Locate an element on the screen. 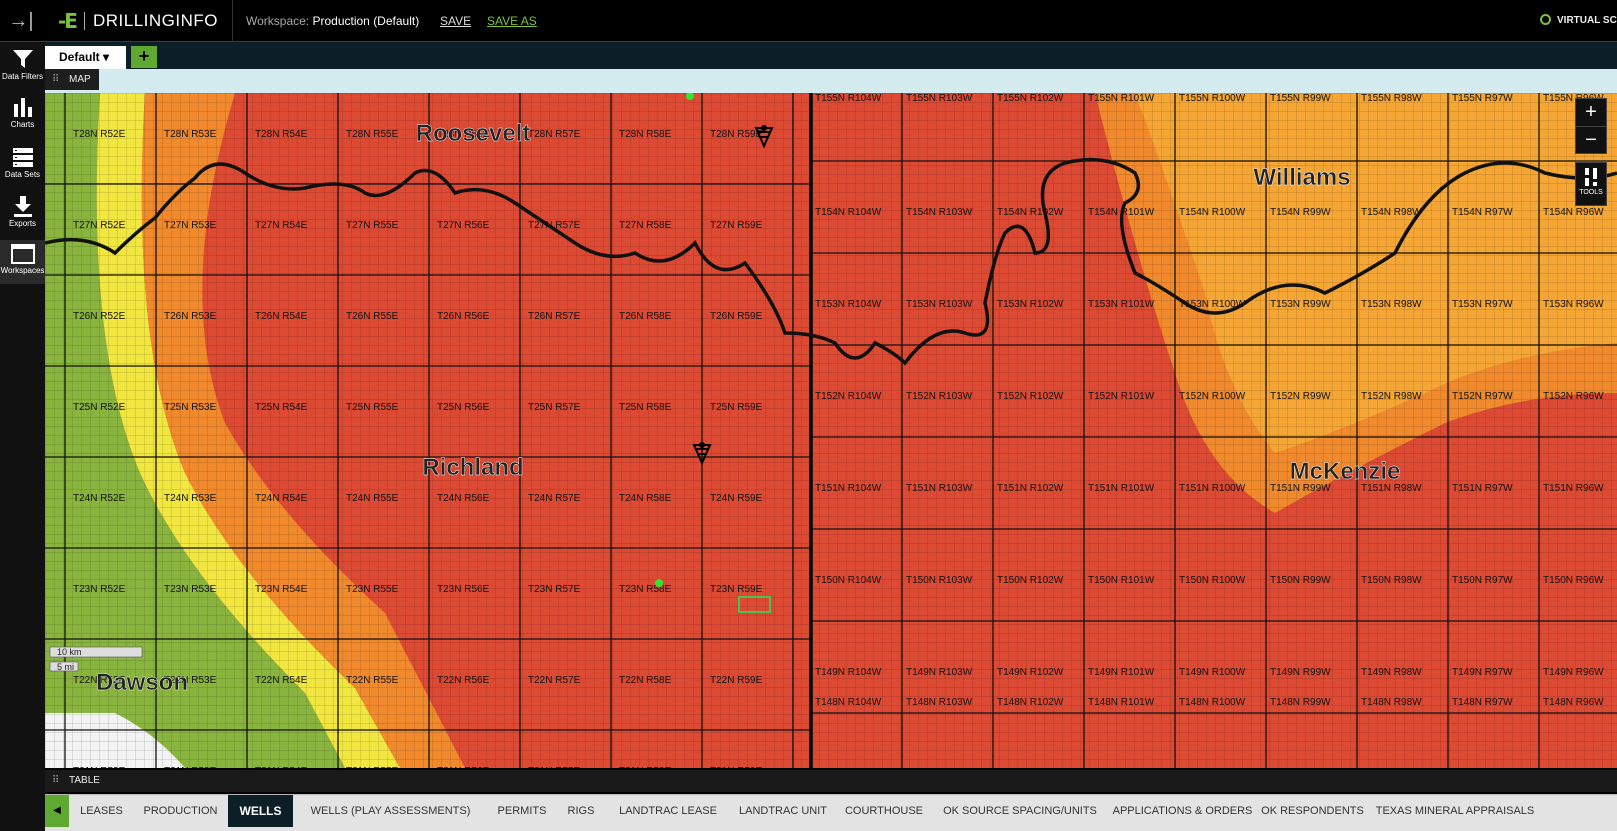  add-tab-button: + is located at coordinates (144, 57).